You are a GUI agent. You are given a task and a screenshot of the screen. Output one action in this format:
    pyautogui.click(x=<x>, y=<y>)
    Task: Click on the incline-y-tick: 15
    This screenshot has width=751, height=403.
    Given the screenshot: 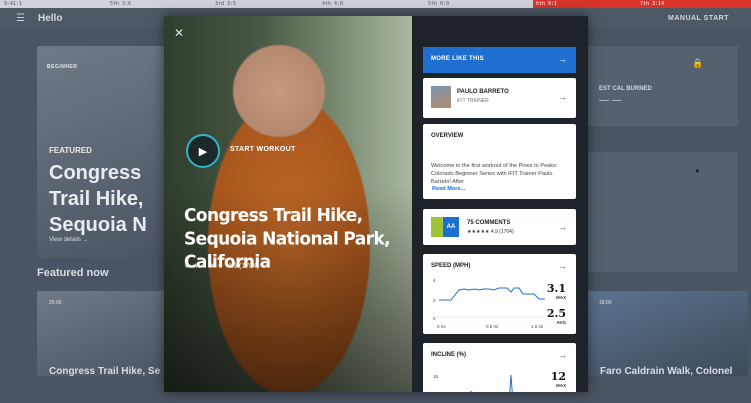 What is the action you would take?
    pyautogui.click(x=436, y=376)
    